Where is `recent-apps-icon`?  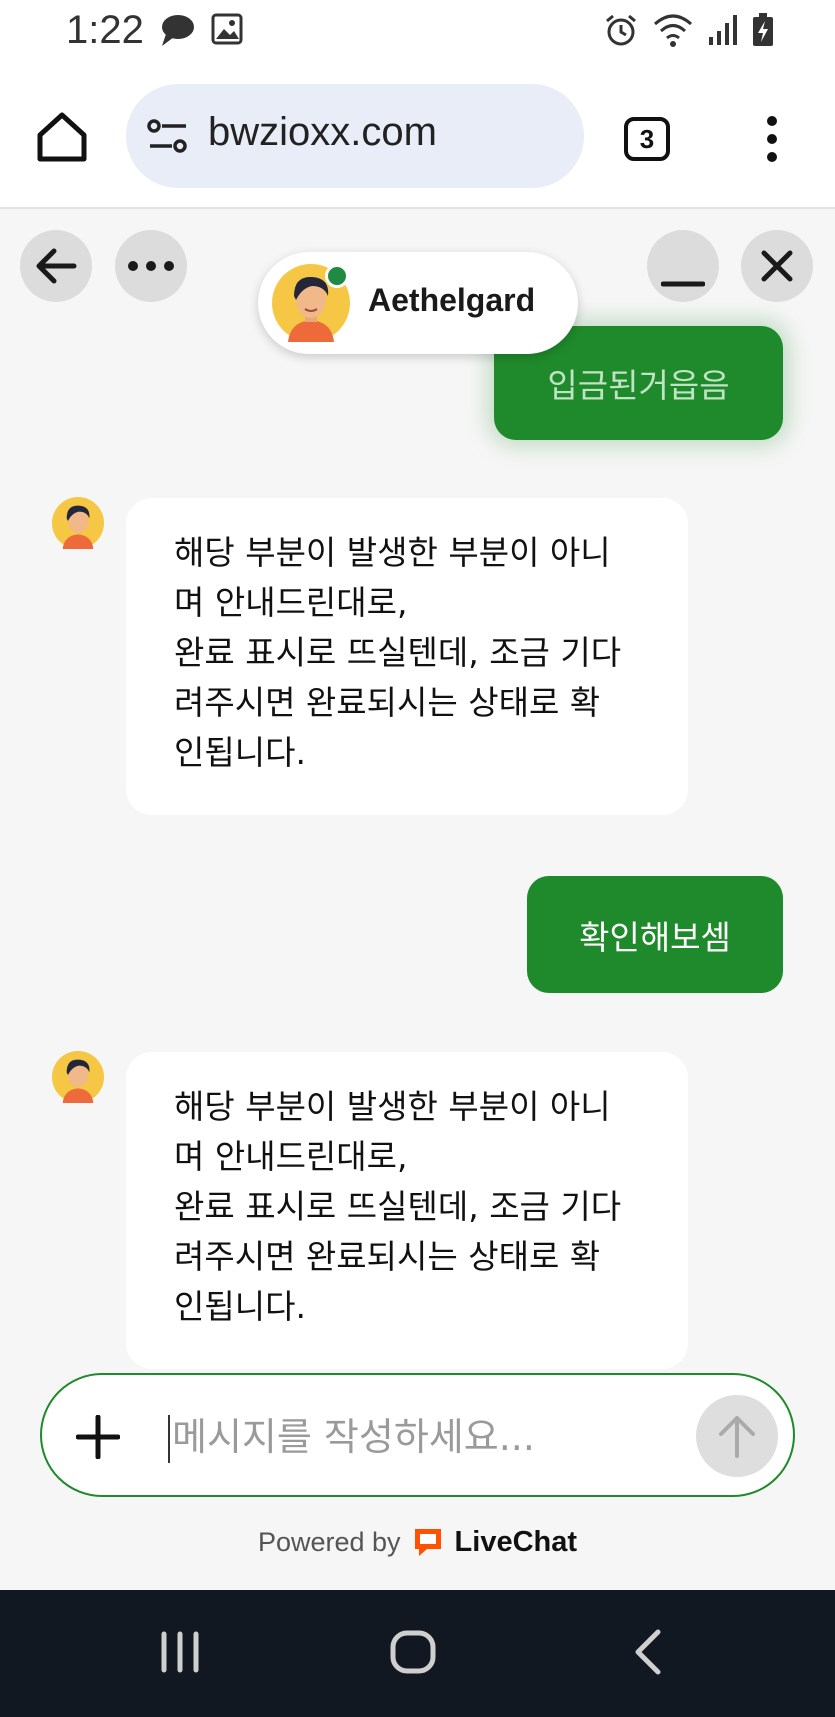 recent-apps-icon is located at coordinates (180, 1652).